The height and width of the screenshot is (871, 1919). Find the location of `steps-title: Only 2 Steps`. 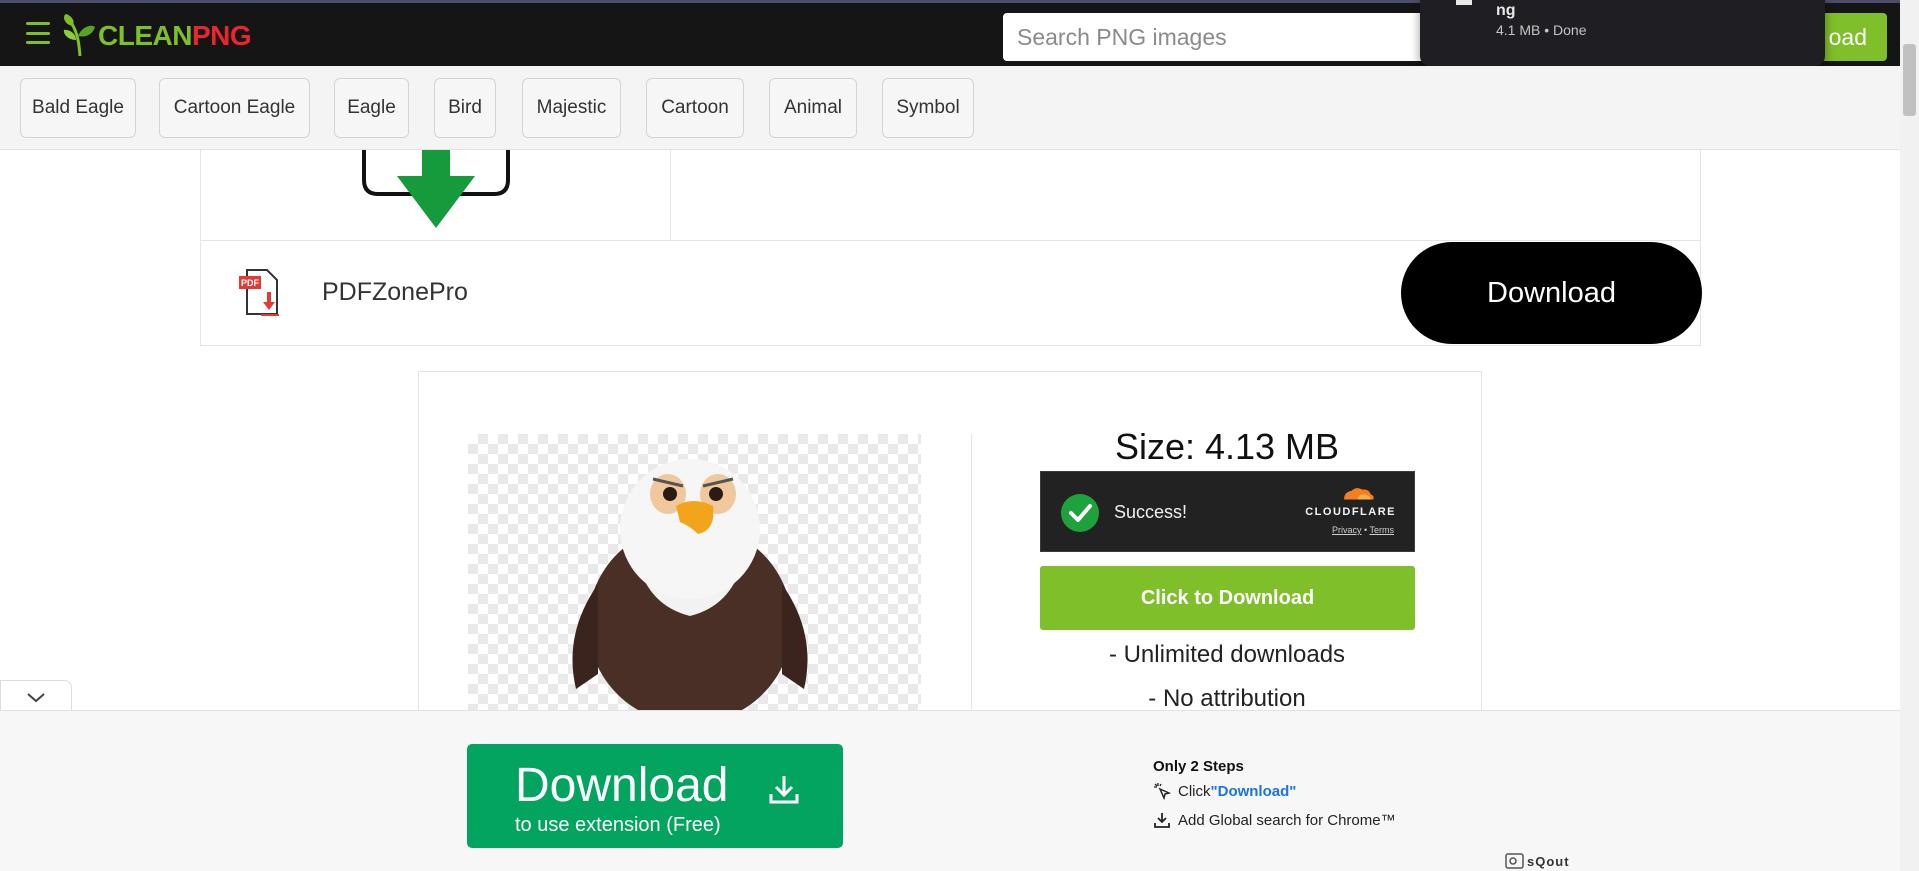

steps-title: Only 2 Steps is located at coordinates (1198, 766).